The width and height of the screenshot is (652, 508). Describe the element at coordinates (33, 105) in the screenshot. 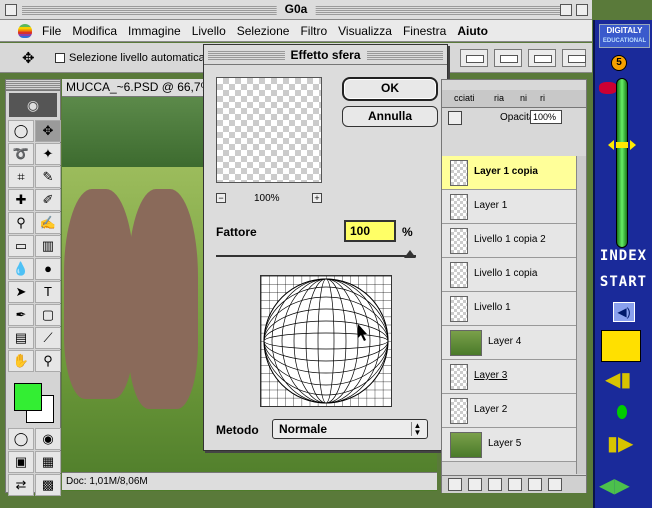

I see `photoshop-eye-icon: ◉` at that location.